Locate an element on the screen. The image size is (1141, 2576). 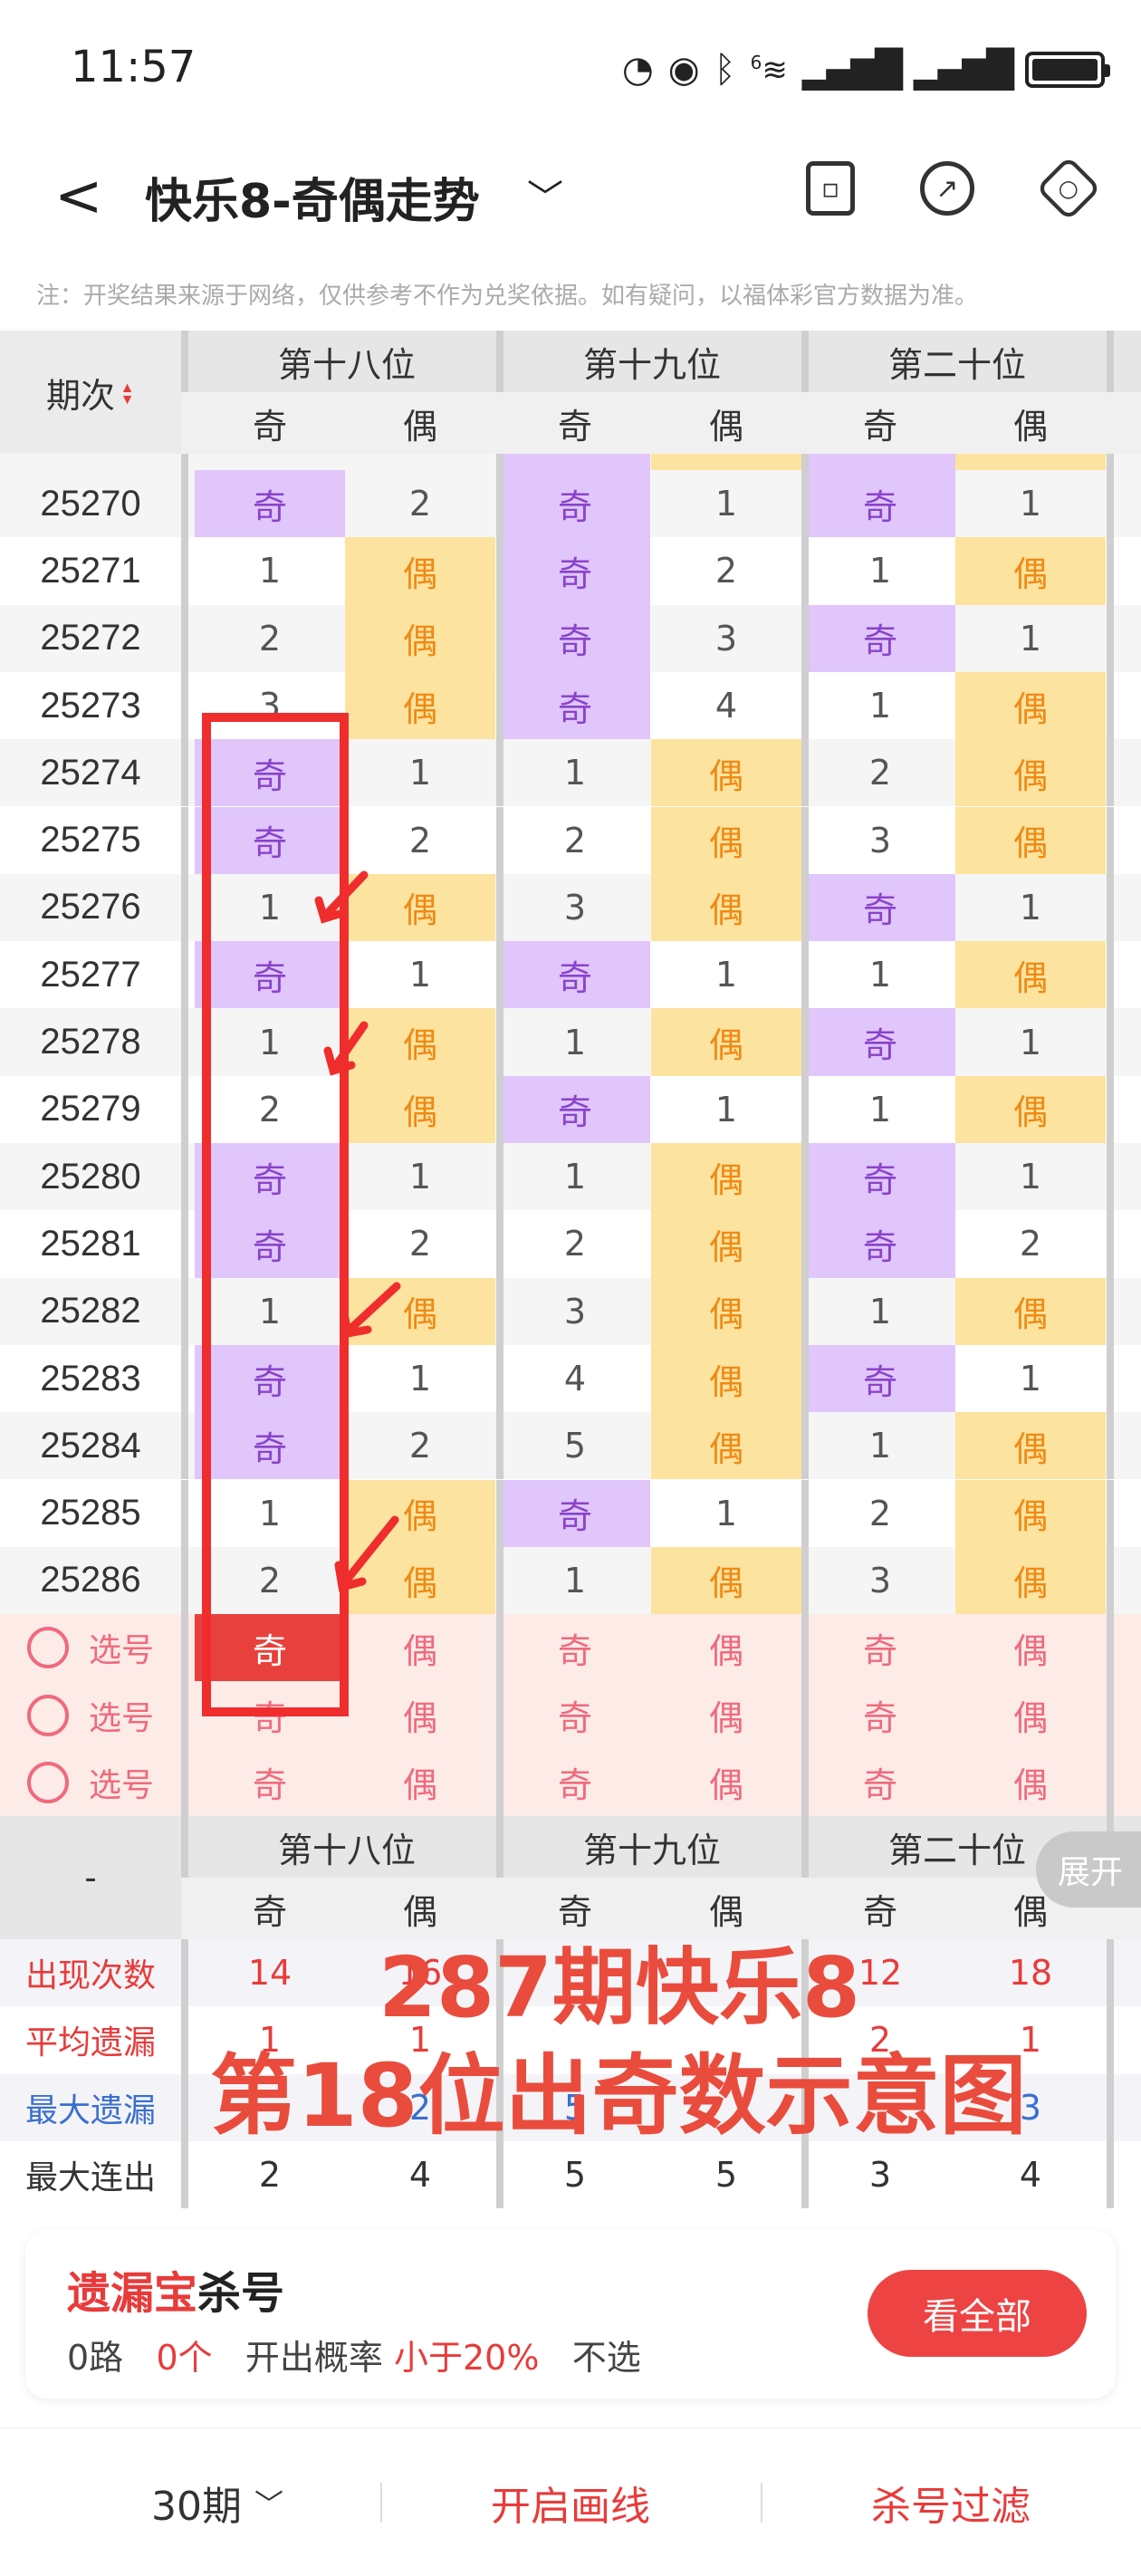
issue-number: 25285 is located at coordinates (90, 1513).